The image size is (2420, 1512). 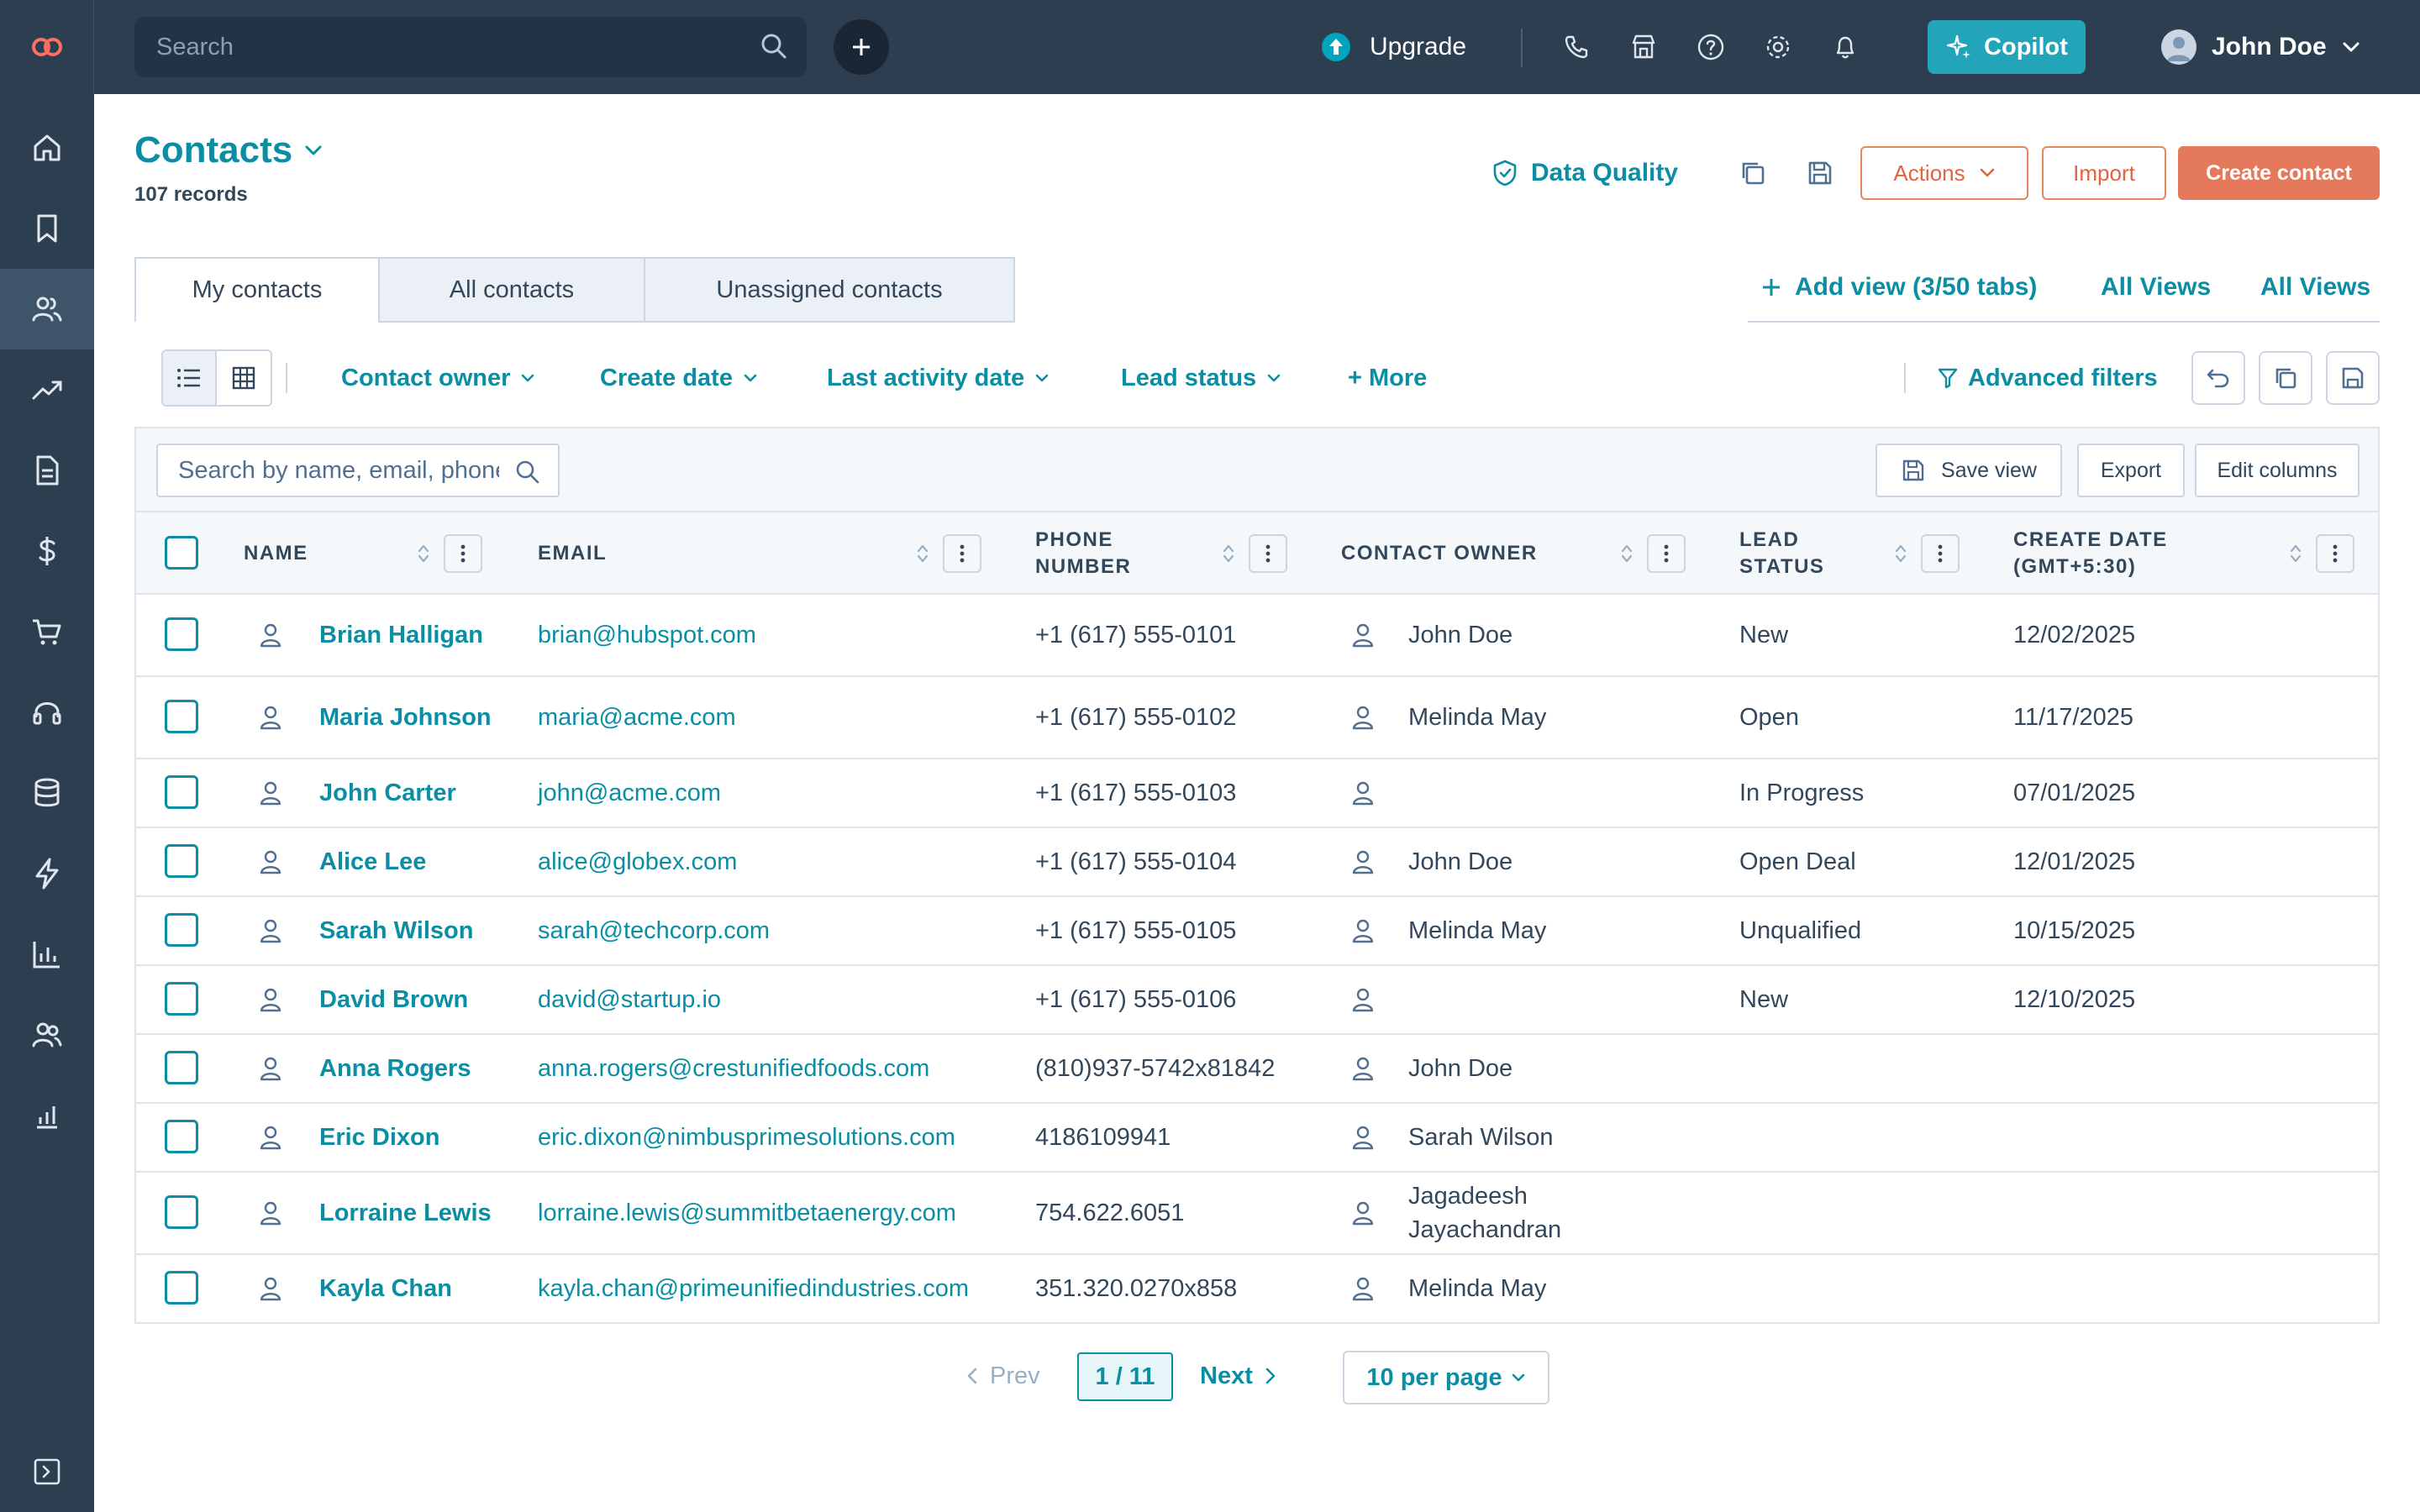 What do you see at coordinates (1944, 173) in the screenshot?
I see `actions-button: Actions` at bounding box center [1944, 173].